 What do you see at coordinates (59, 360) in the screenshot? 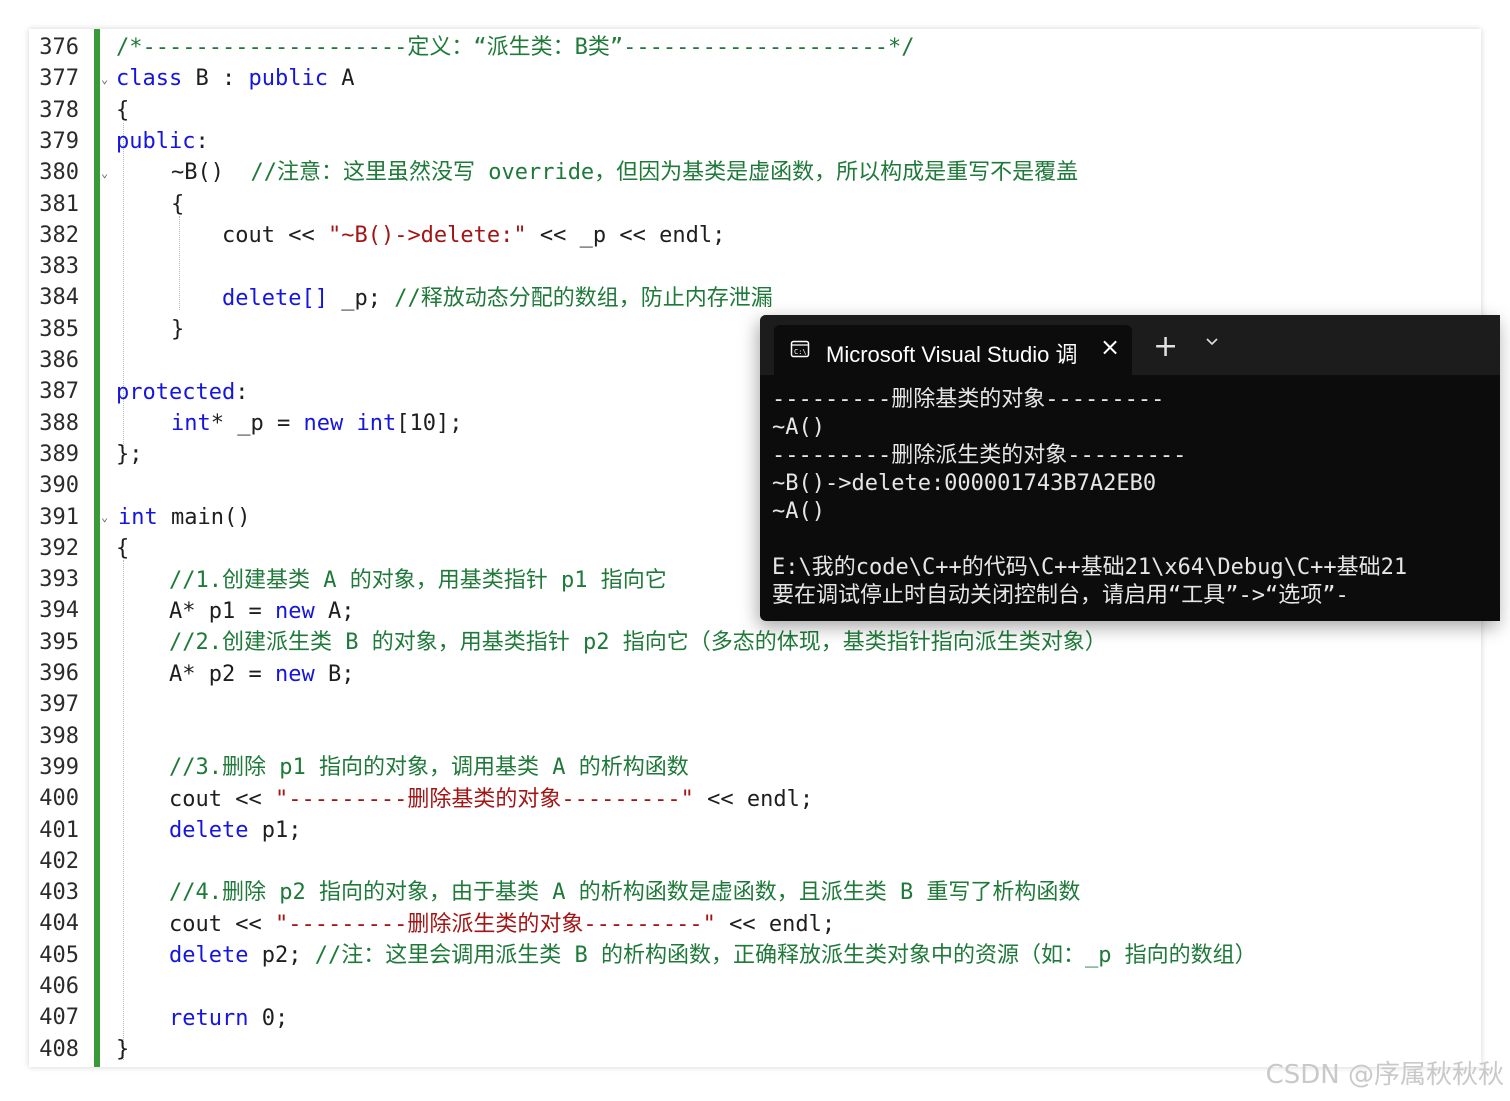
I see `line-number: 386` at bounding box center [59, 360].